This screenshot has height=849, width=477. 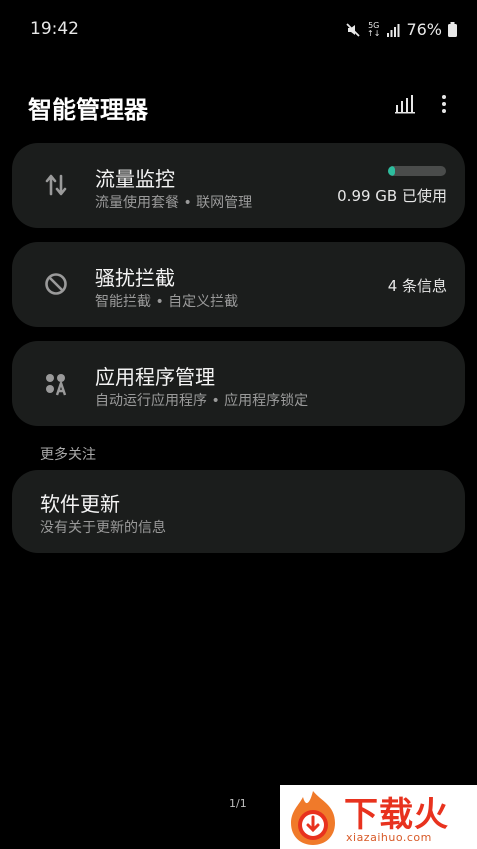 I want to click on status-bar: 19:42 5G ↑↓ 76%, so click(x=238, y=30).